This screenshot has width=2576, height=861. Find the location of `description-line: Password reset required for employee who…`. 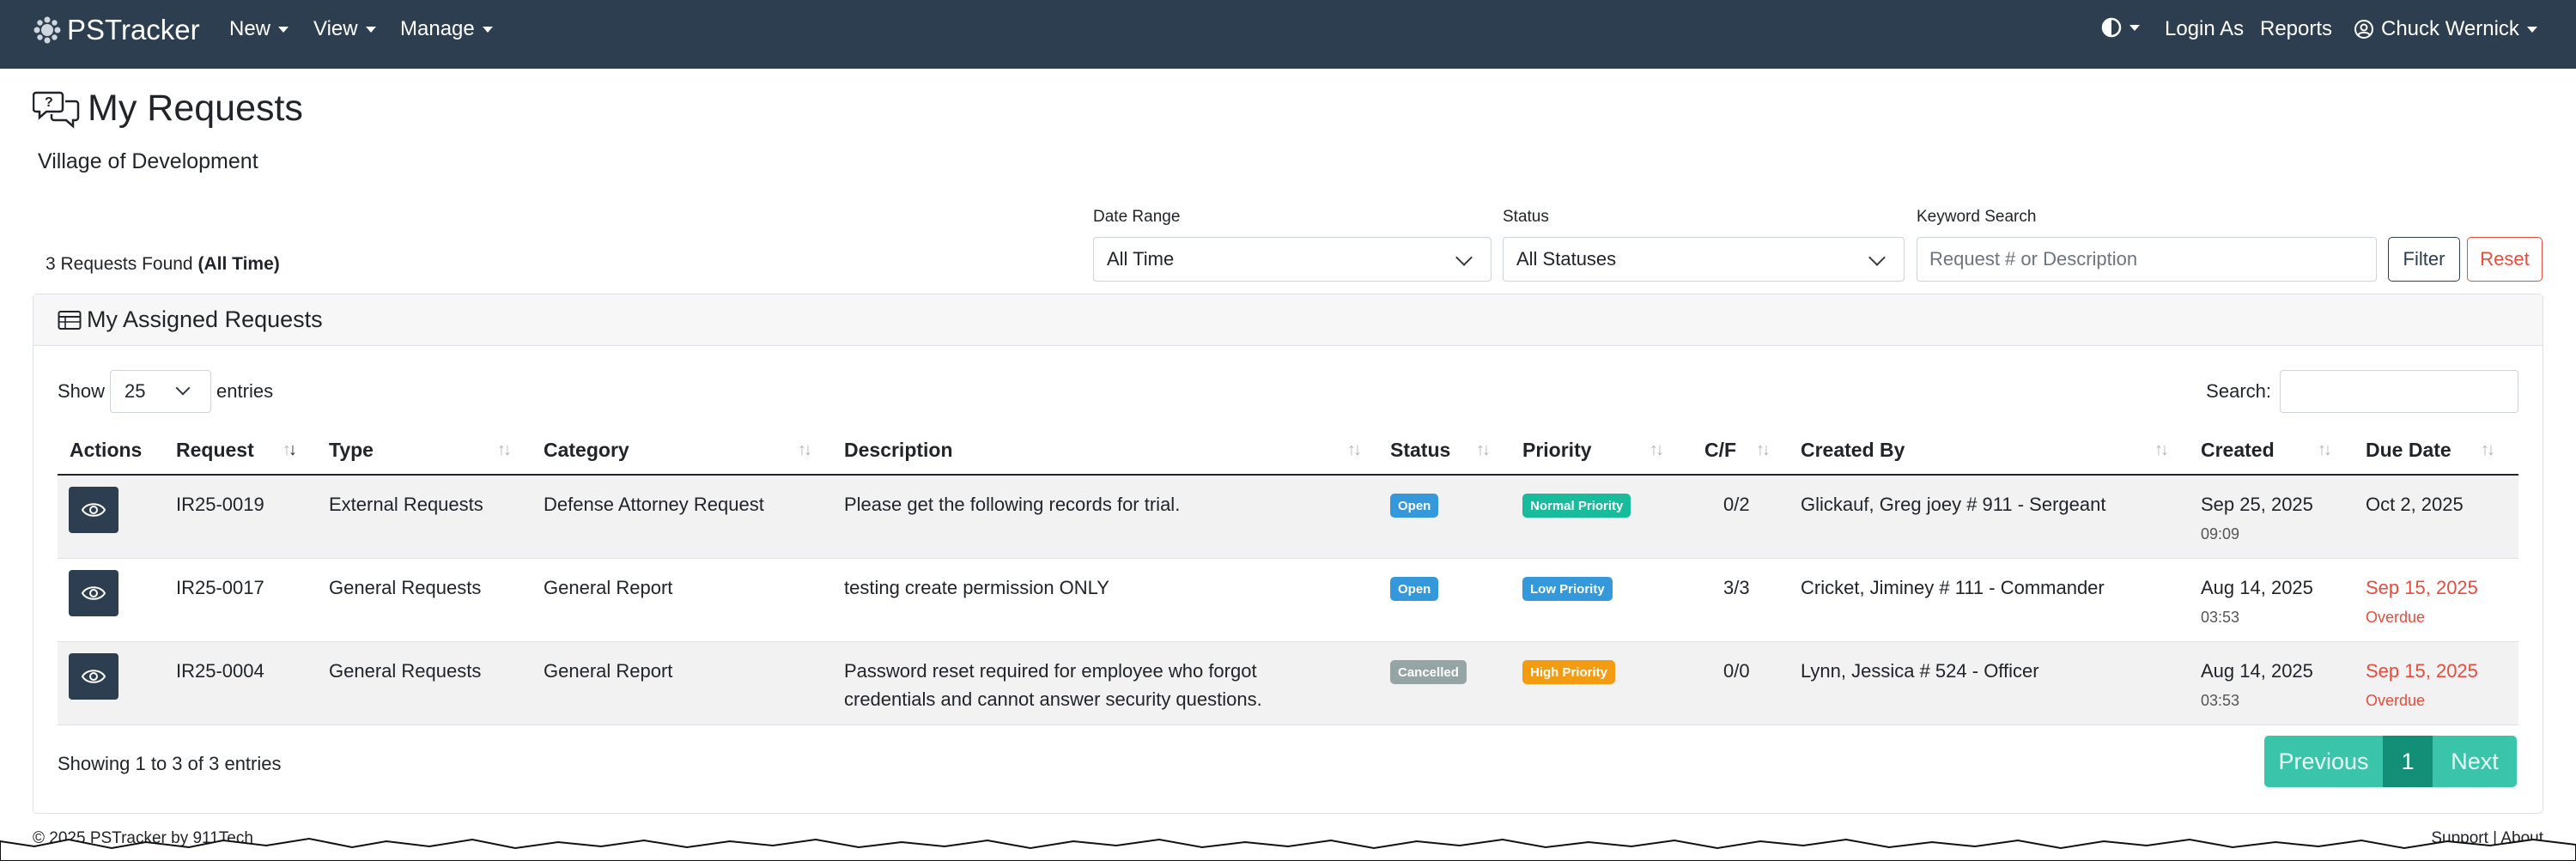

description-line: Password reset required for employee who… is located at coordinates (1050, 671).